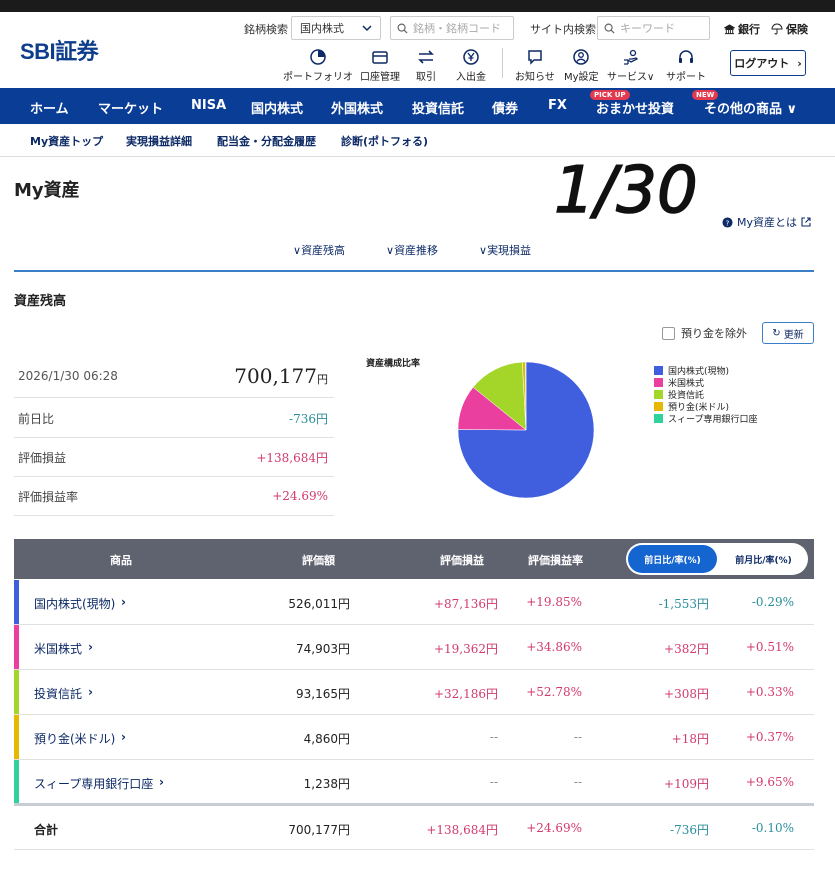  Describe the element at coordinates (323, 694) in the screenshot. I see `valuation-cell: 93,165円` at that location.